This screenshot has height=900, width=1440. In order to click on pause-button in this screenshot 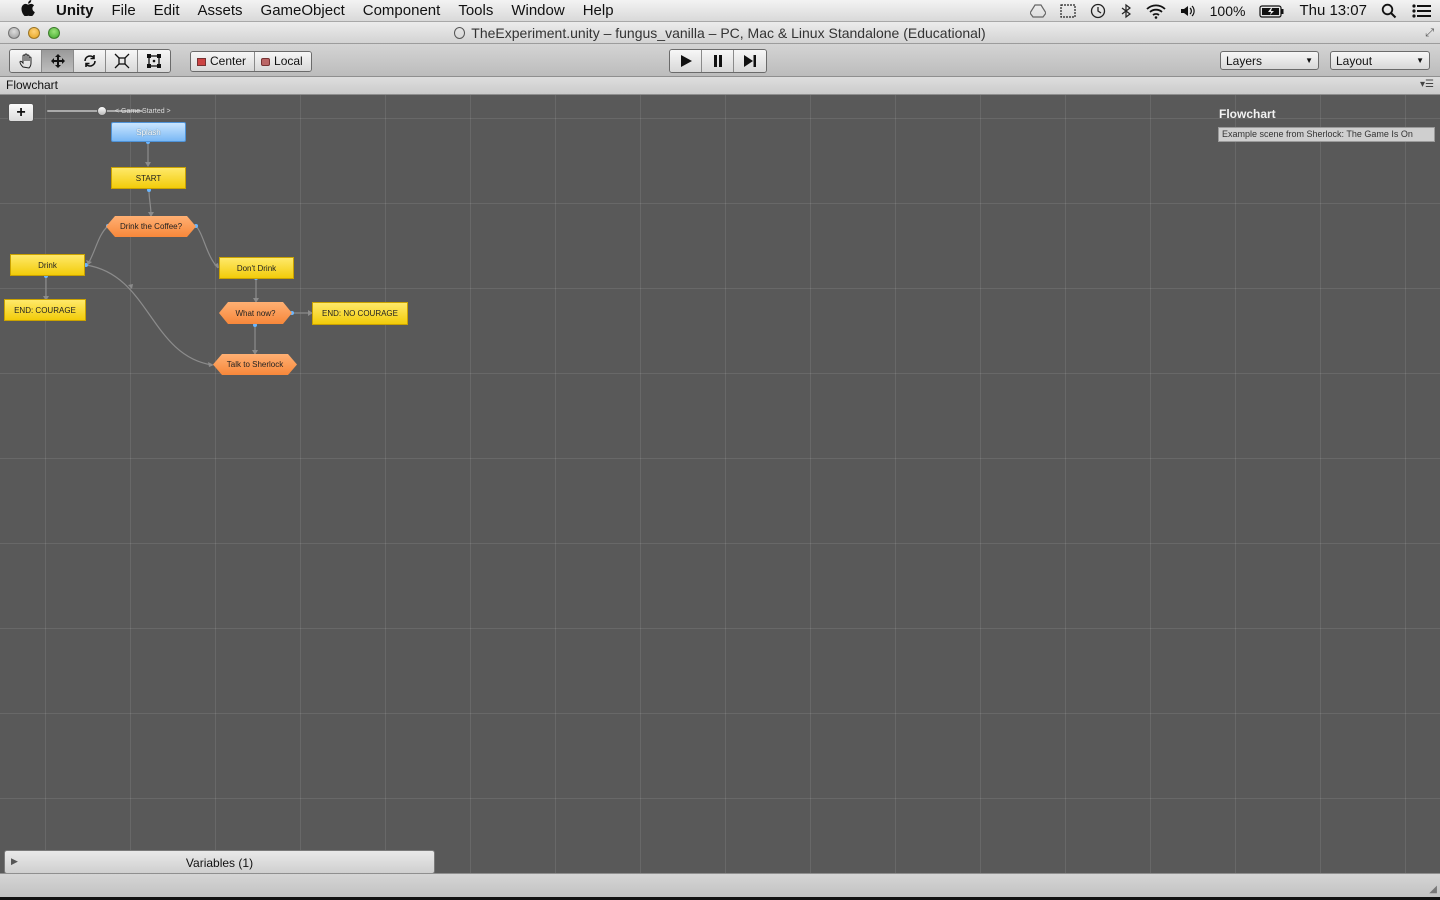, I will do `click(718, 61)`.